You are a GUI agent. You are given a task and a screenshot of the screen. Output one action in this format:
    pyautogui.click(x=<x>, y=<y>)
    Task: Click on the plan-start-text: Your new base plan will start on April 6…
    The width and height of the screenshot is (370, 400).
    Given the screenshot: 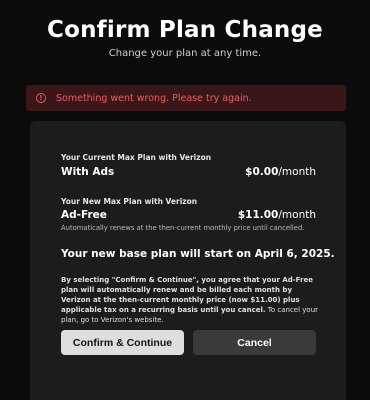 What is the action you would take?
    pyautogui.click(x=198, y=254)
    